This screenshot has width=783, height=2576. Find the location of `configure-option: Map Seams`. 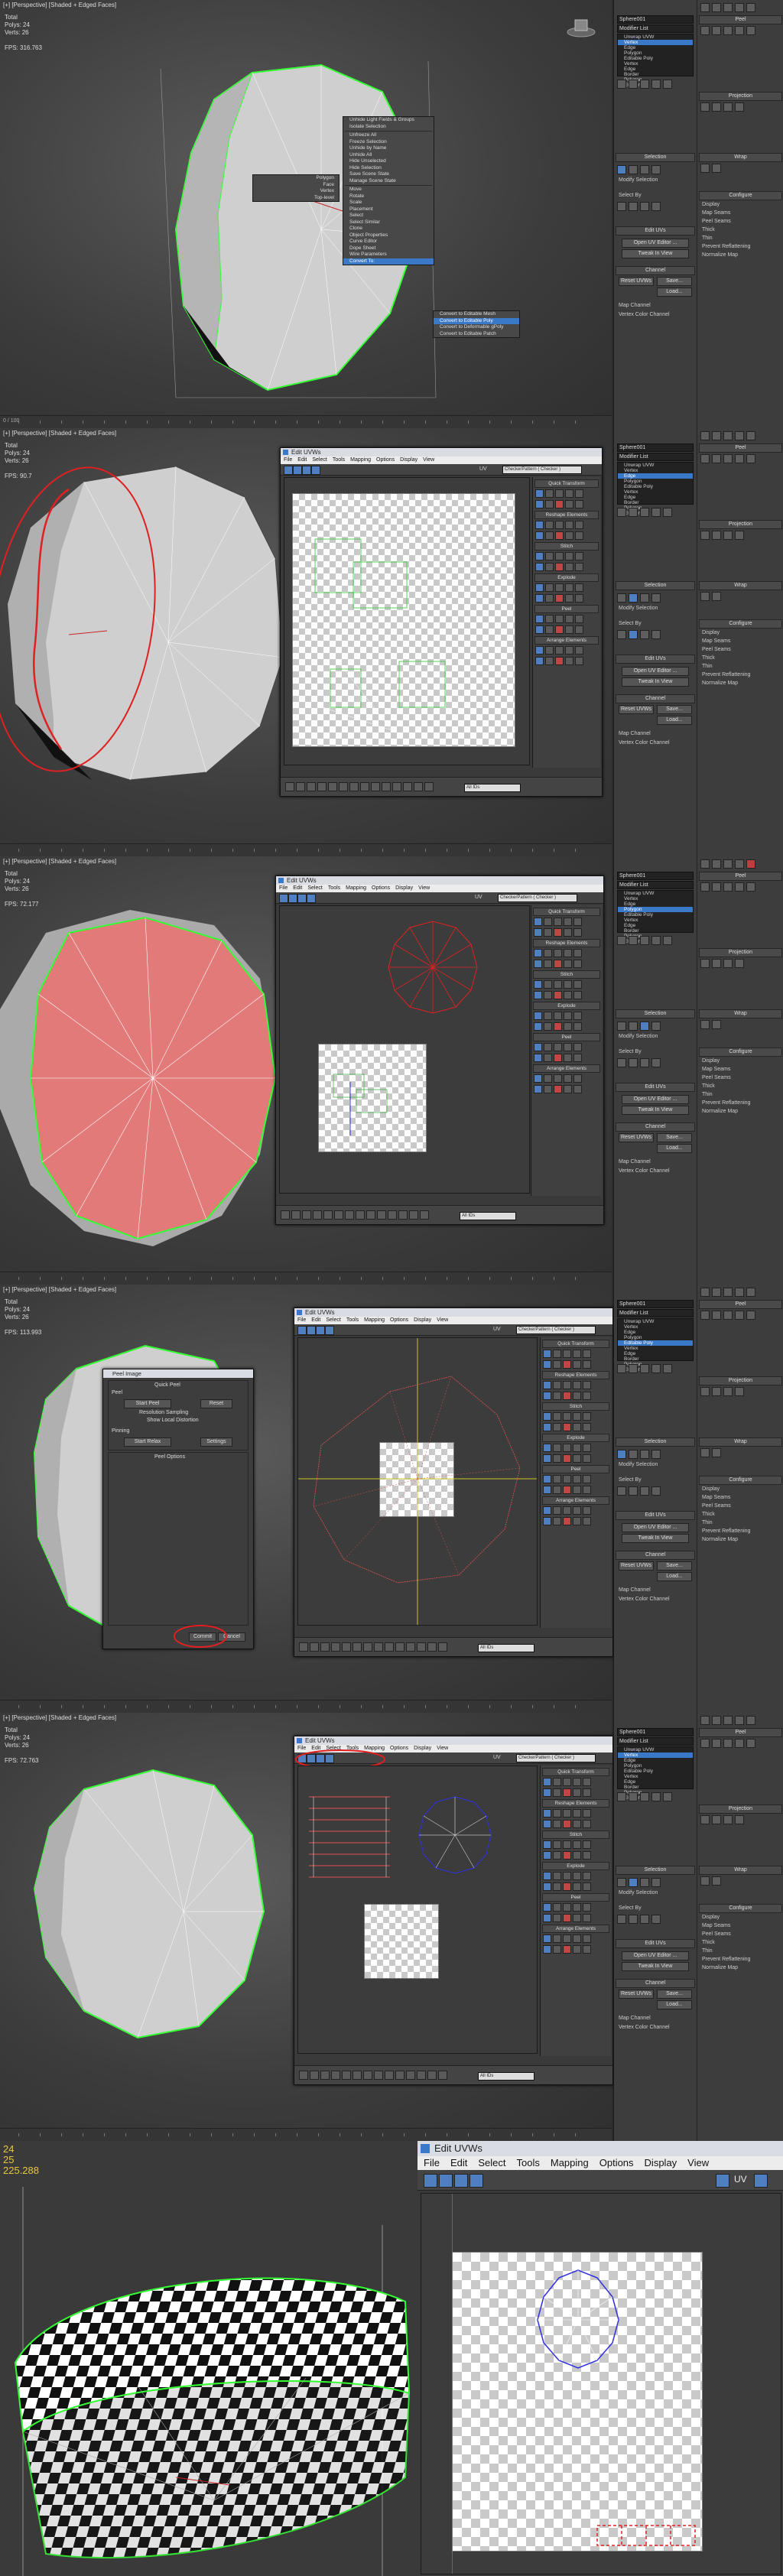

configure-option: Map Seams is located at coordinates (716, 1926).